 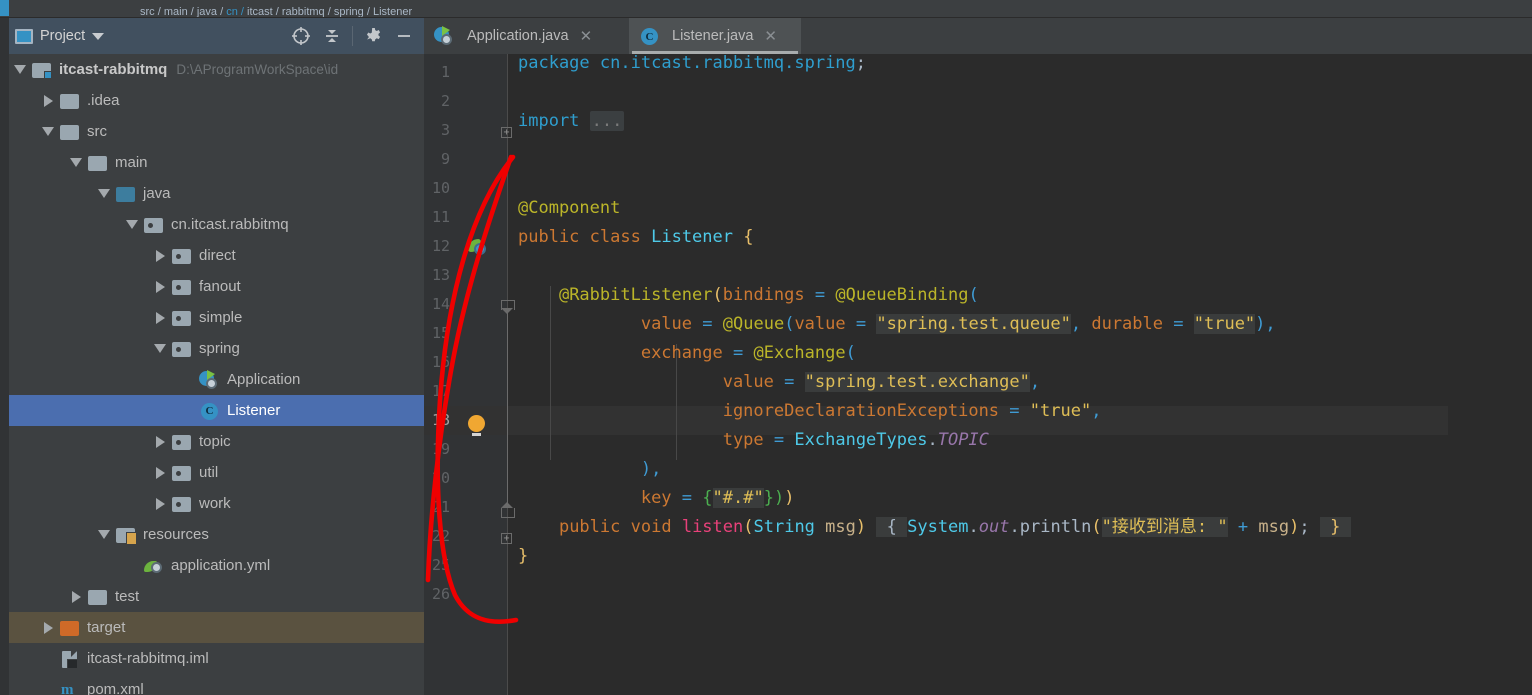 I want to click on breadcrumb-item: Listener, so click(x=392, y=12).